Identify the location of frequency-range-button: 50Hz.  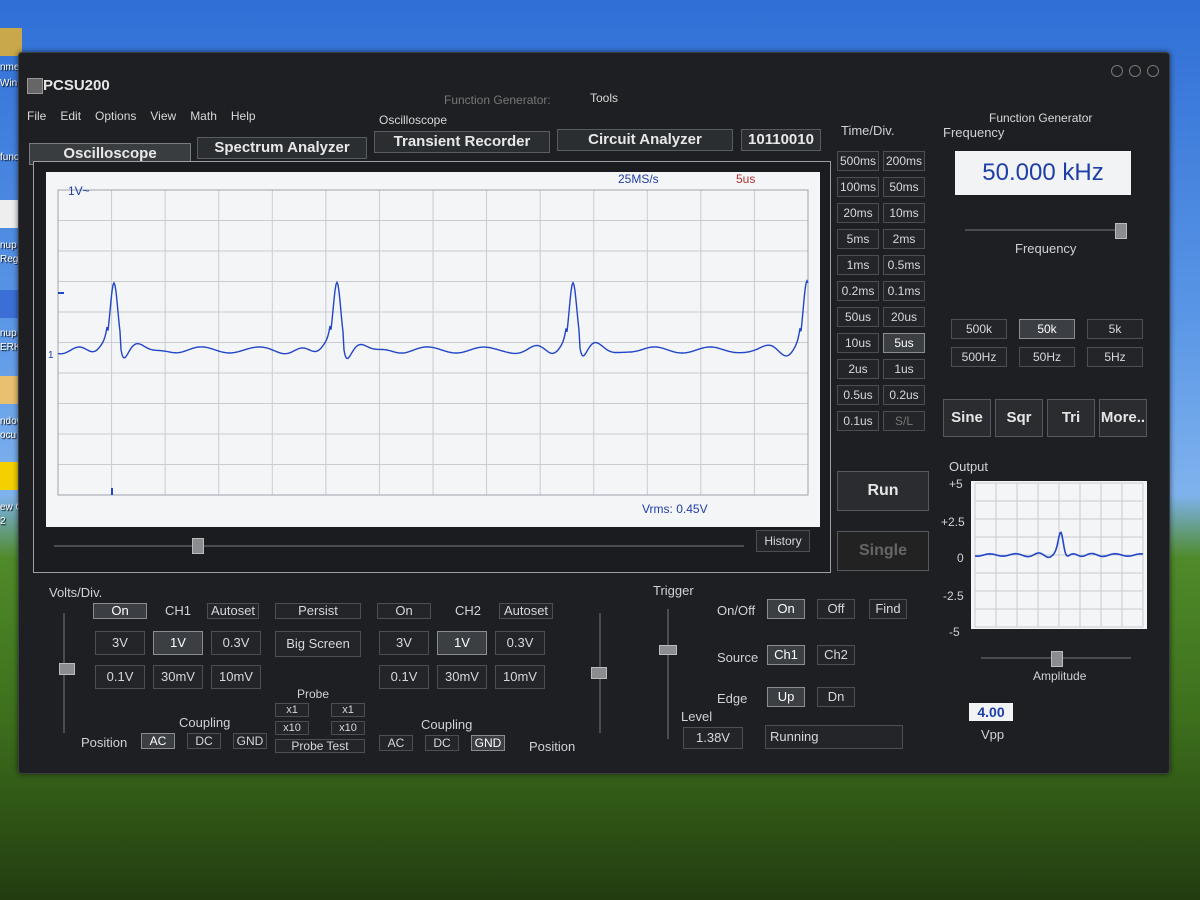
(1047, 357).